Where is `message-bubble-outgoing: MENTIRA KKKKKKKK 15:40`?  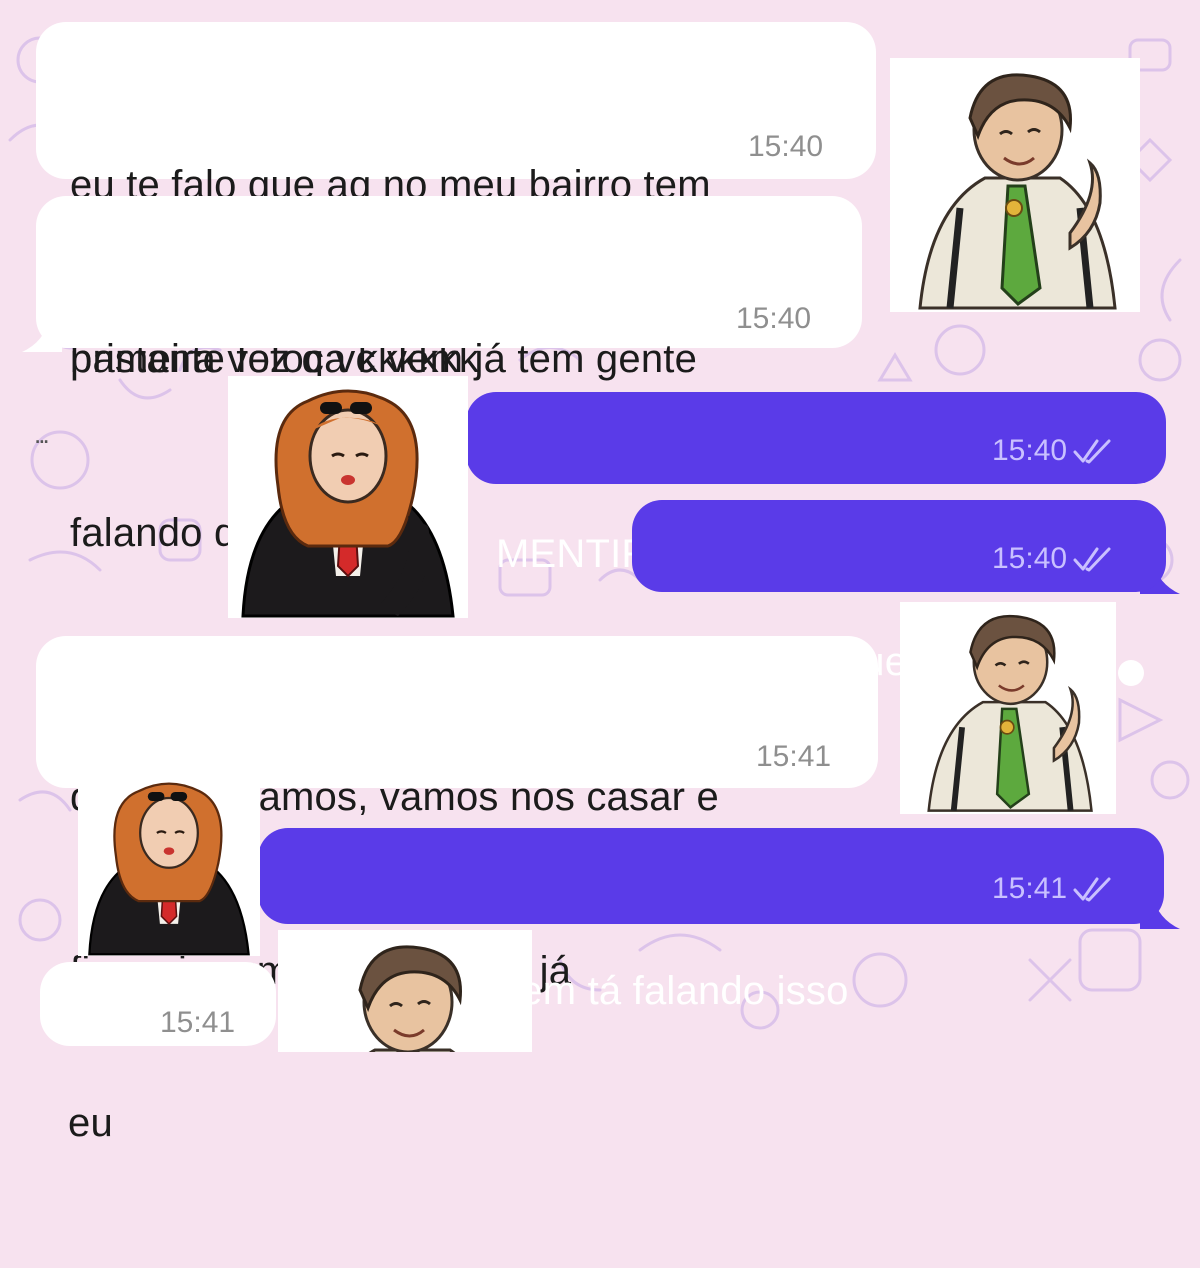
message-bubble-outgoing: MENTIRA KKKKKKKK 15:40 is located at coordinates (816, 484).